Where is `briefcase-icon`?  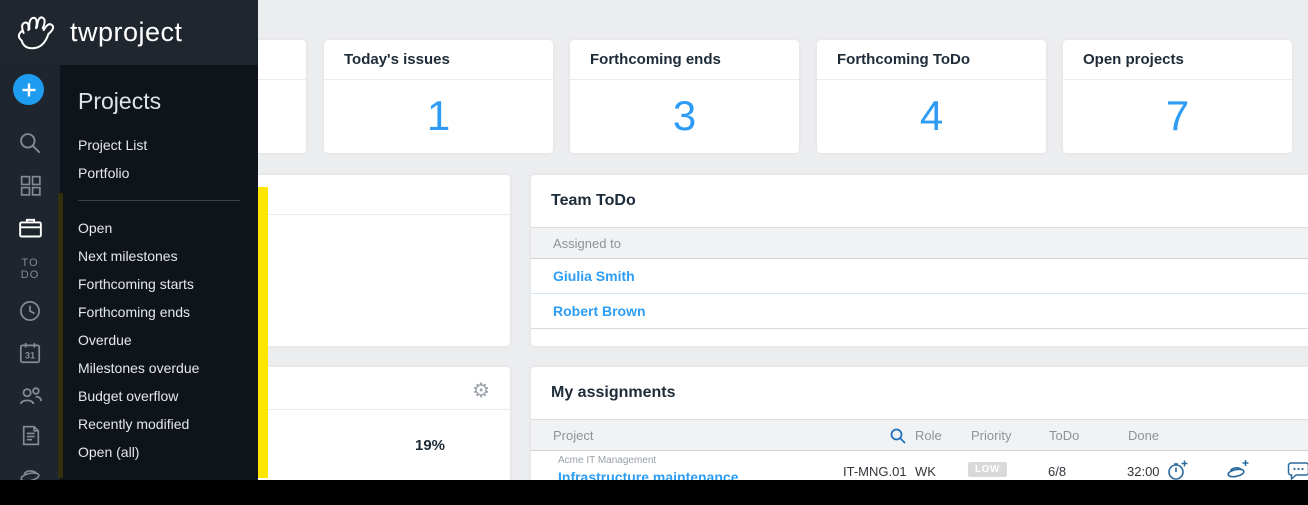
briefcase-icon is located at coordinates (30, 227).